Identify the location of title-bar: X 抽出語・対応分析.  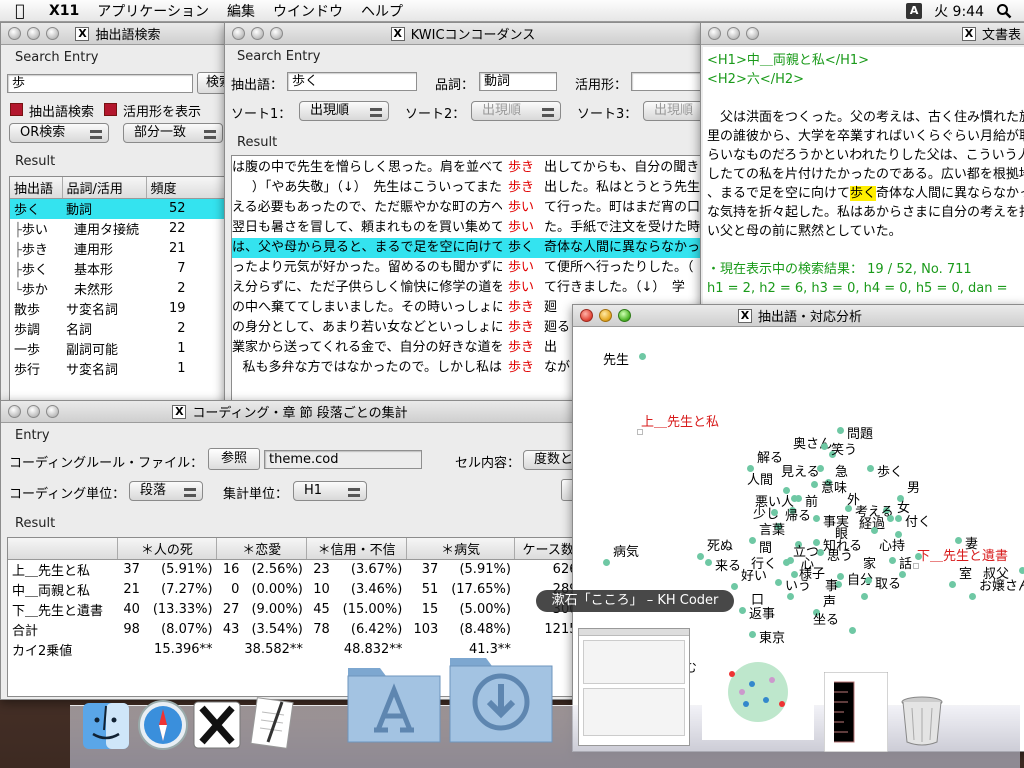
(798, 316).